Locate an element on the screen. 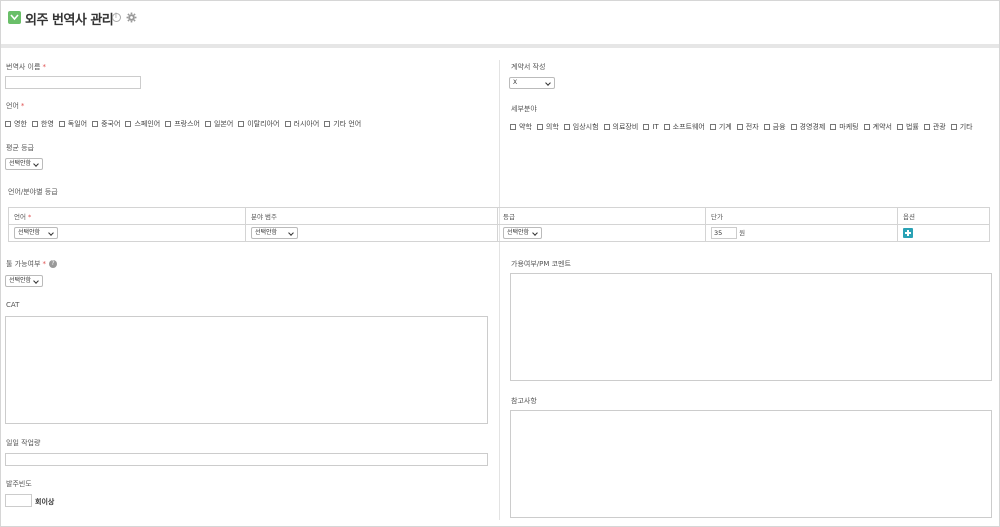  language-checkbox-item: 프랑스어 is located at coordinates (182, 124).